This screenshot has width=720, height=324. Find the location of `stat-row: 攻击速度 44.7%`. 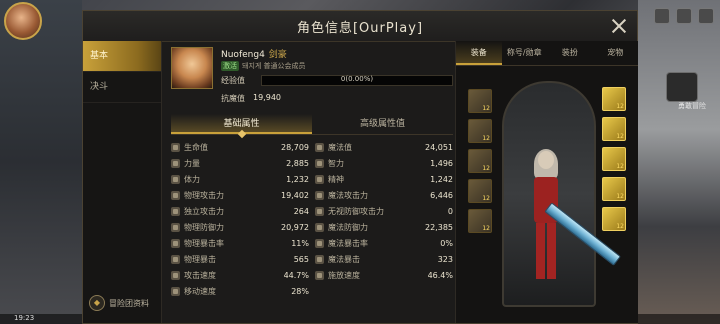

stat-row: 攻击速度 44.7% is located at coordinates (240, 275).